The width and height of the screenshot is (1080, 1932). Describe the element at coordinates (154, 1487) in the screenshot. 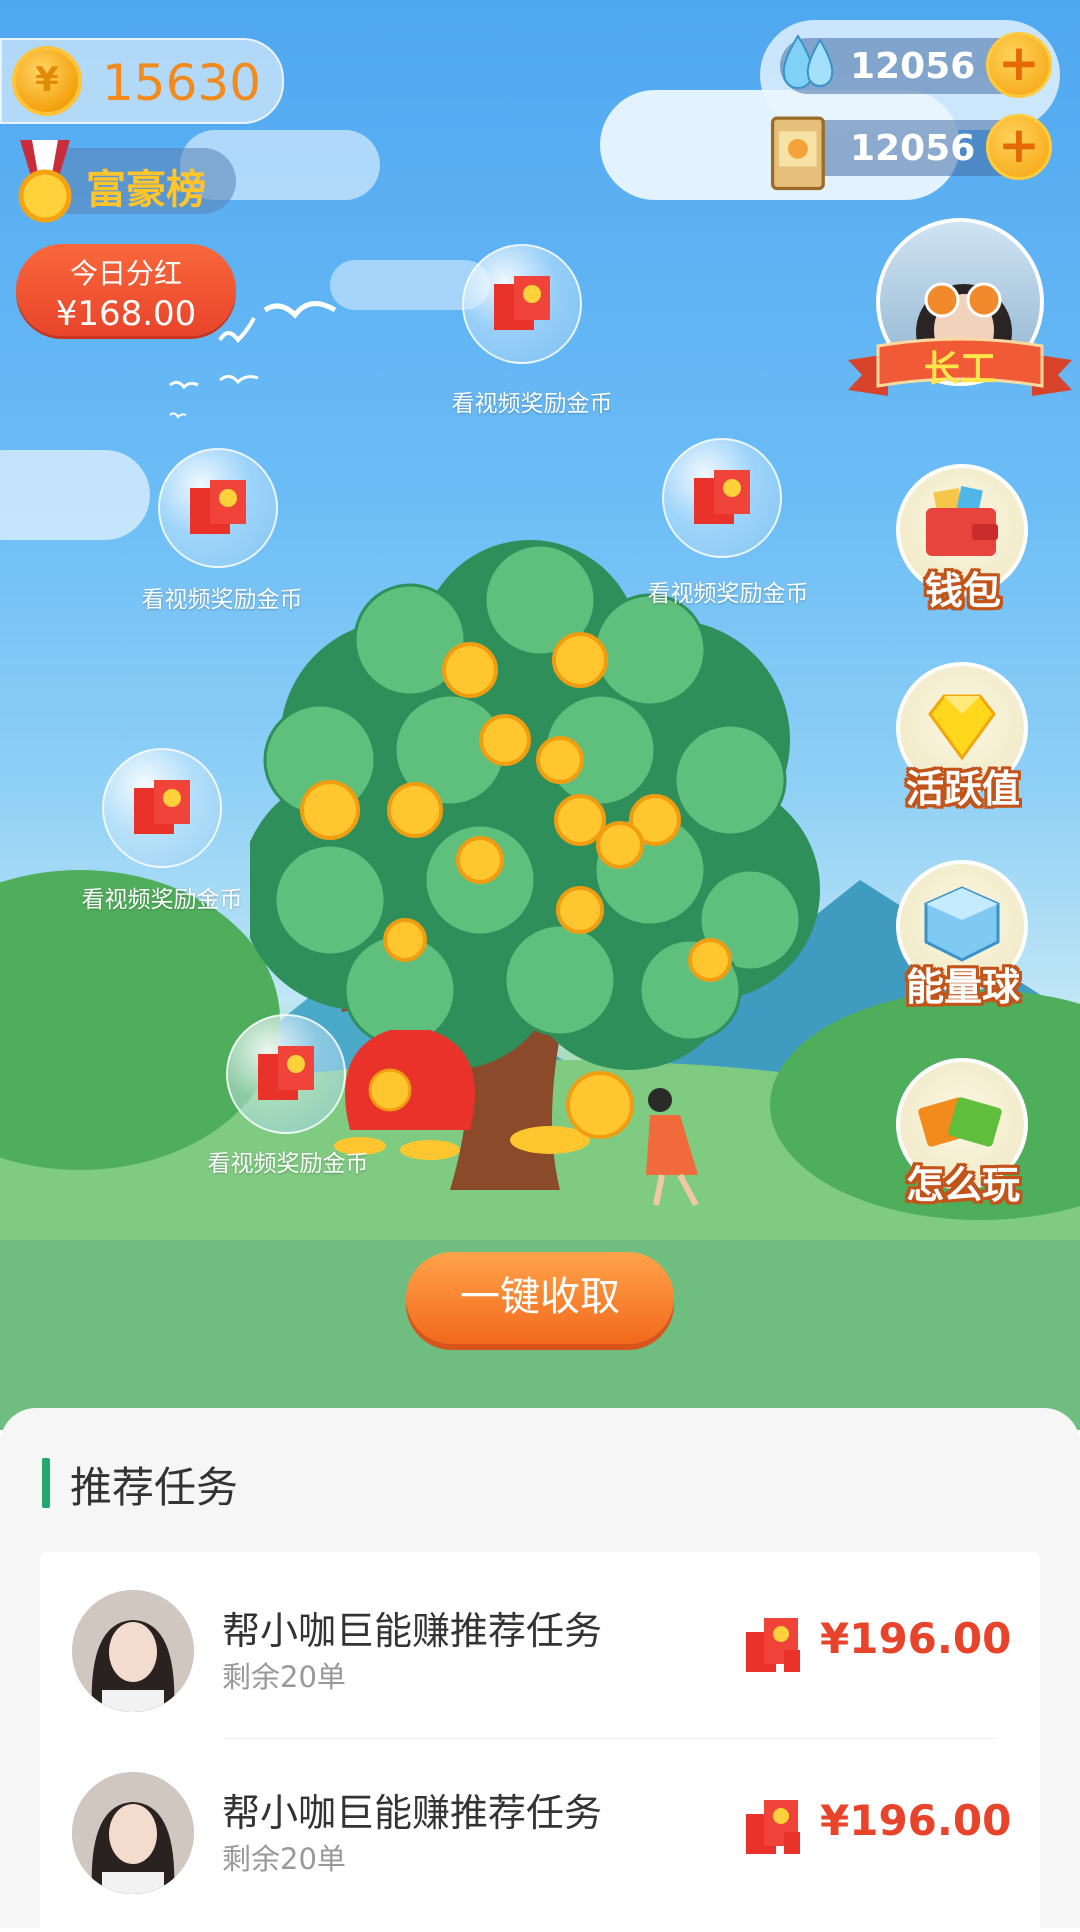

I see `section-title: 推荐任务` at that location.